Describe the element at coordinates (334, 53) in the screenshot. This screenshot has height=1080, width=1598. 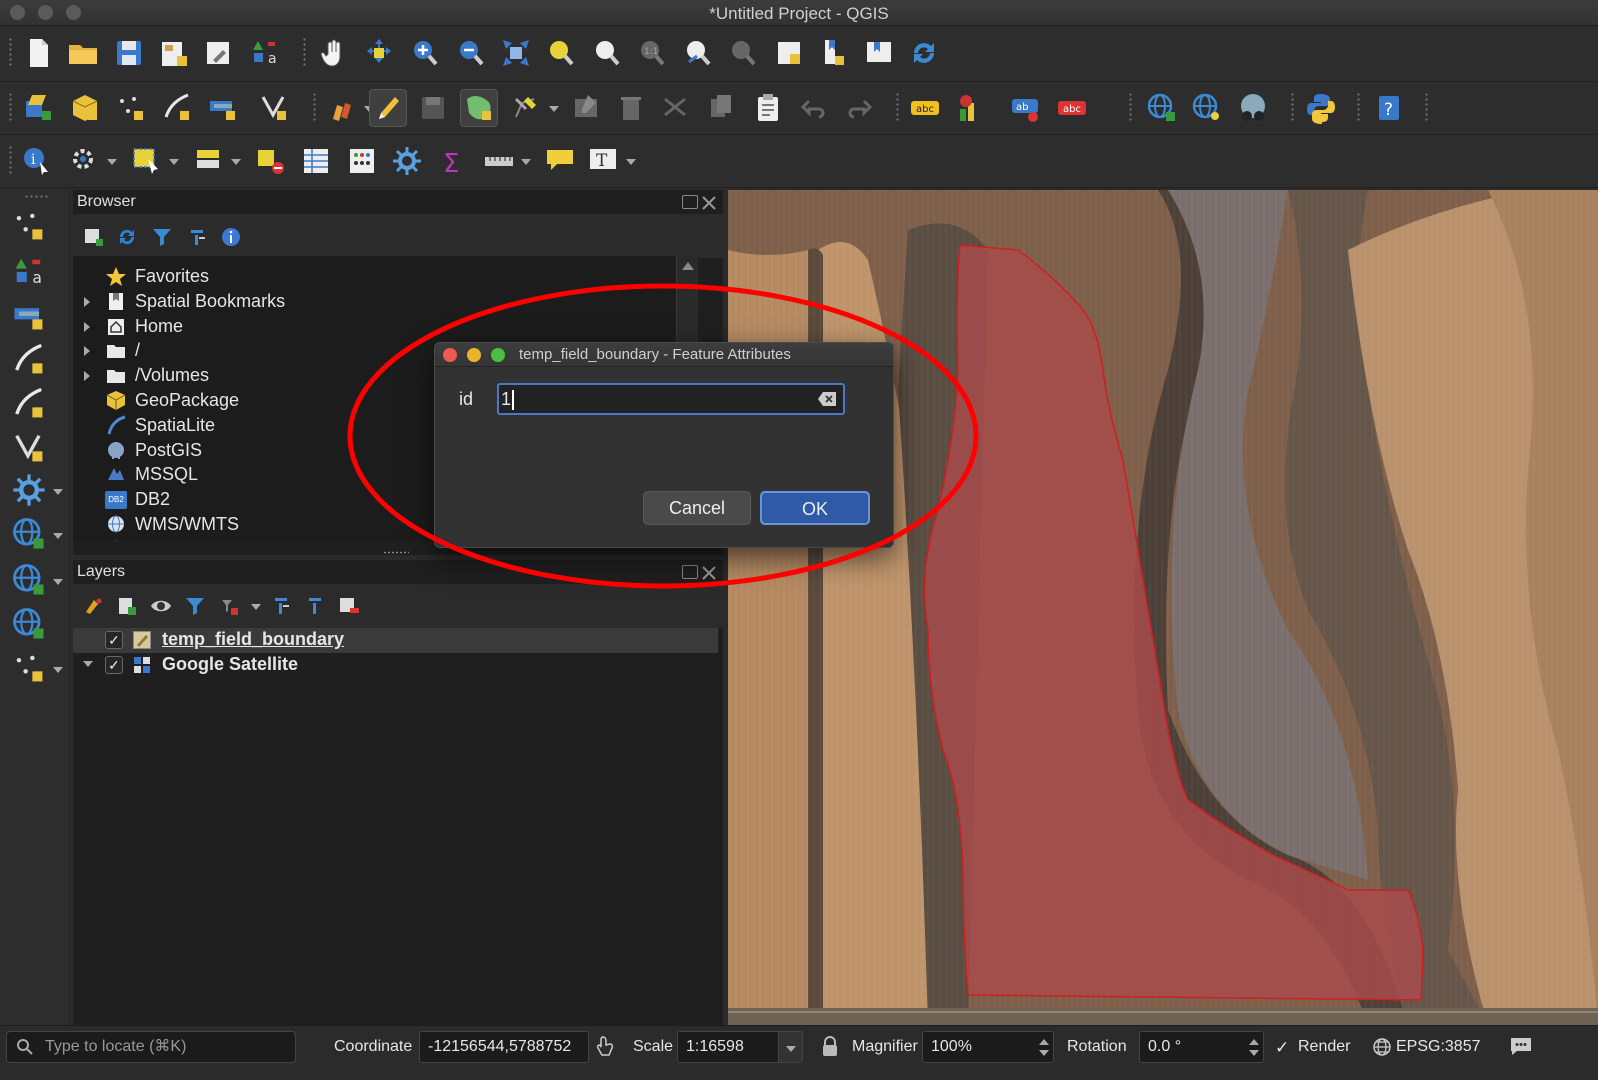
I see `pan-map-icon` at that location.